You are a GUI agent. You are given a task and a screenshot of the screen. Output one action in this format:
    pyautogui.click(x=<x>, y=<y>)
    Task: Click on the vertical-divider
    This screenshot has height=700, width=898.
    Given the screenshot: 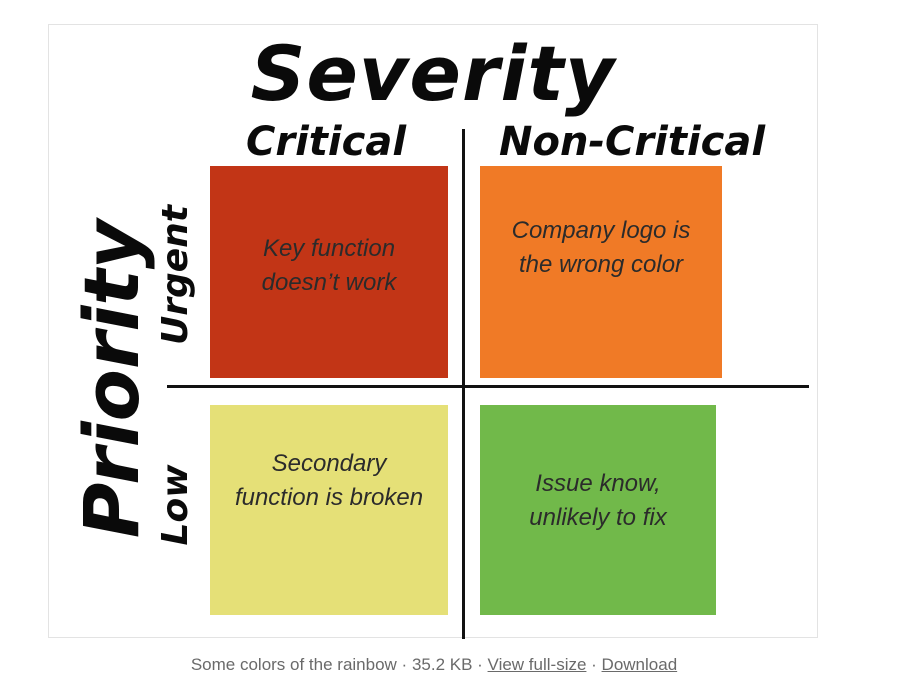 What is the action you would take?
    pyautogui.click(x=463, y=384)
    